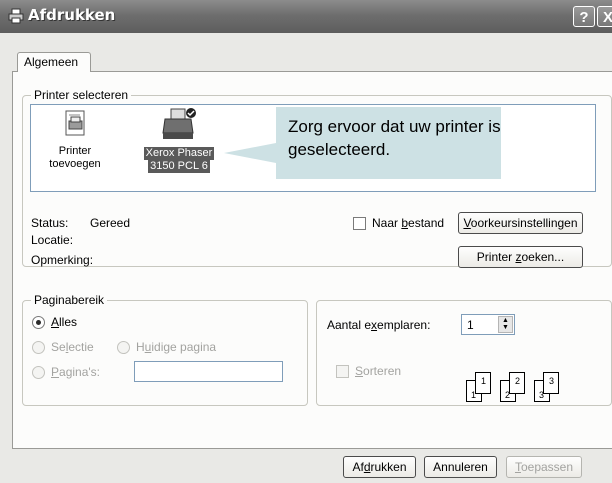  I want to click on tab-general-label: Algemeen, so click(51, 62).